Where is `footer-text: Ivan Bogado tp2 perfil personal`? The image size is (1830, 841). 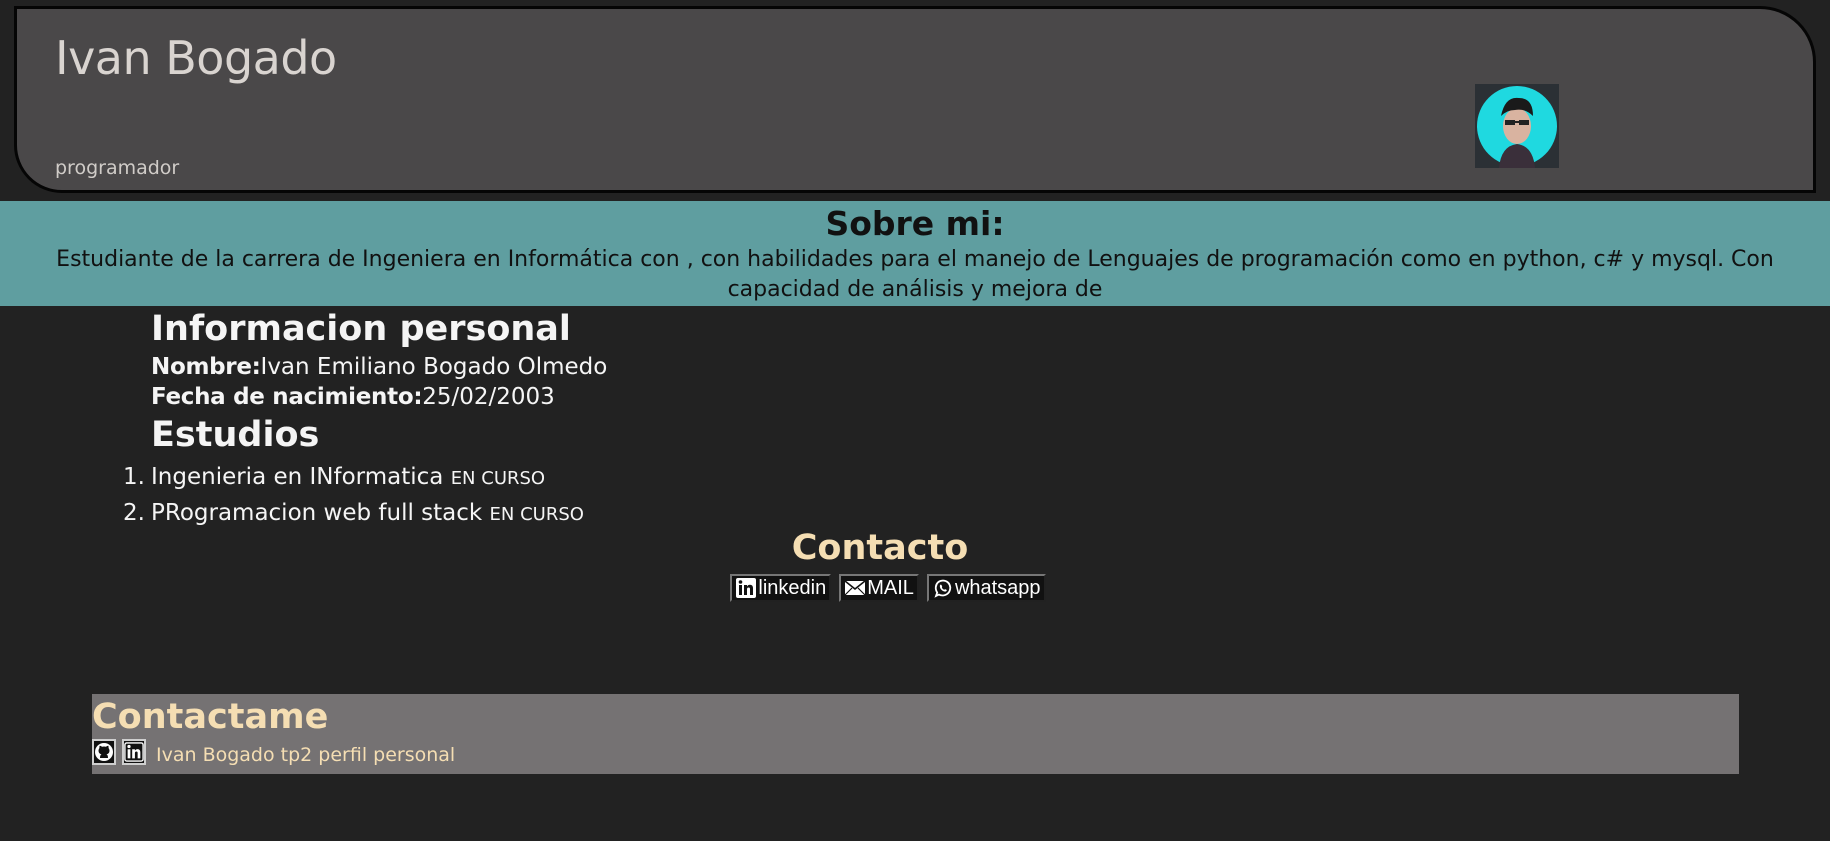 footer-text: Ivan Bogado tp2 perfil personal is located at coordinates (306, 755).